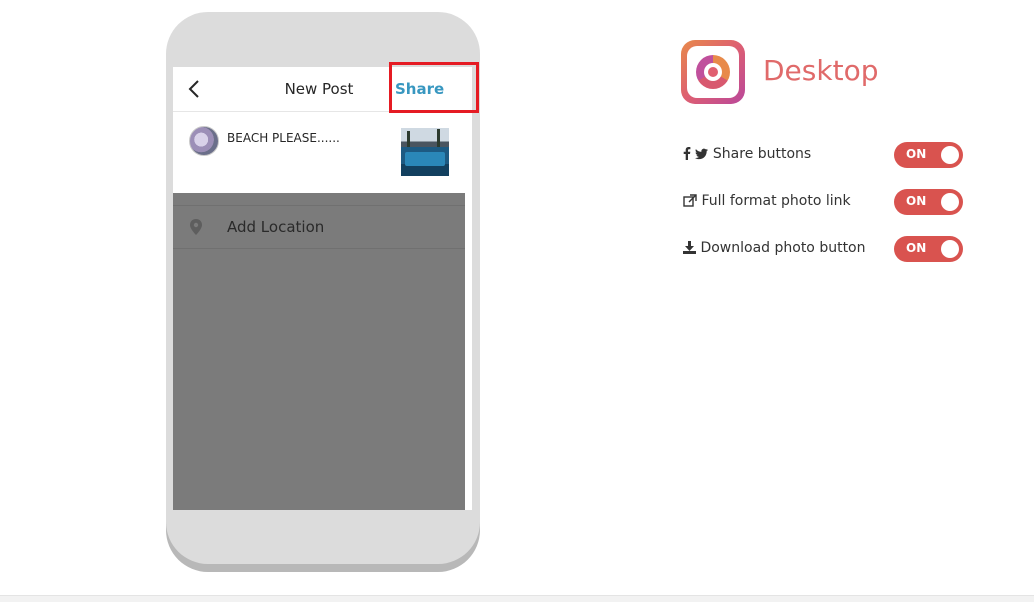  I want to click on logo-inner, so click(713, 72).